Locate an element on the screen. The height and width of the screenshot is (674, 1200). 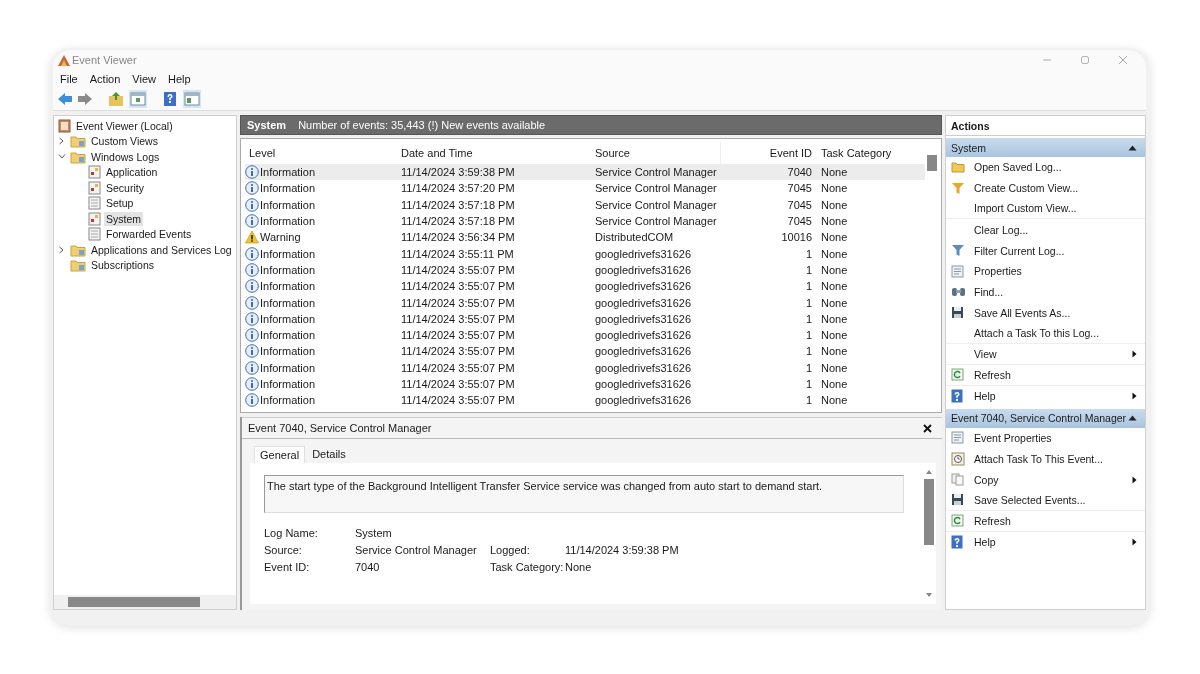
table-cell-text: 10016 is located at coordinates (796, 237).